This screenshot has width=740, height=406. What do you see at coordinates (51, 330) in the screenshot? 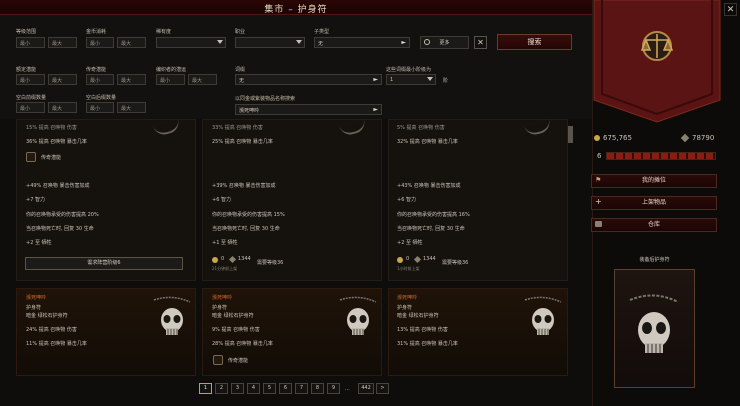
I see `card4-damage-line: 24% 提高 召唤物 伤害` at bounding box center [51, 330].